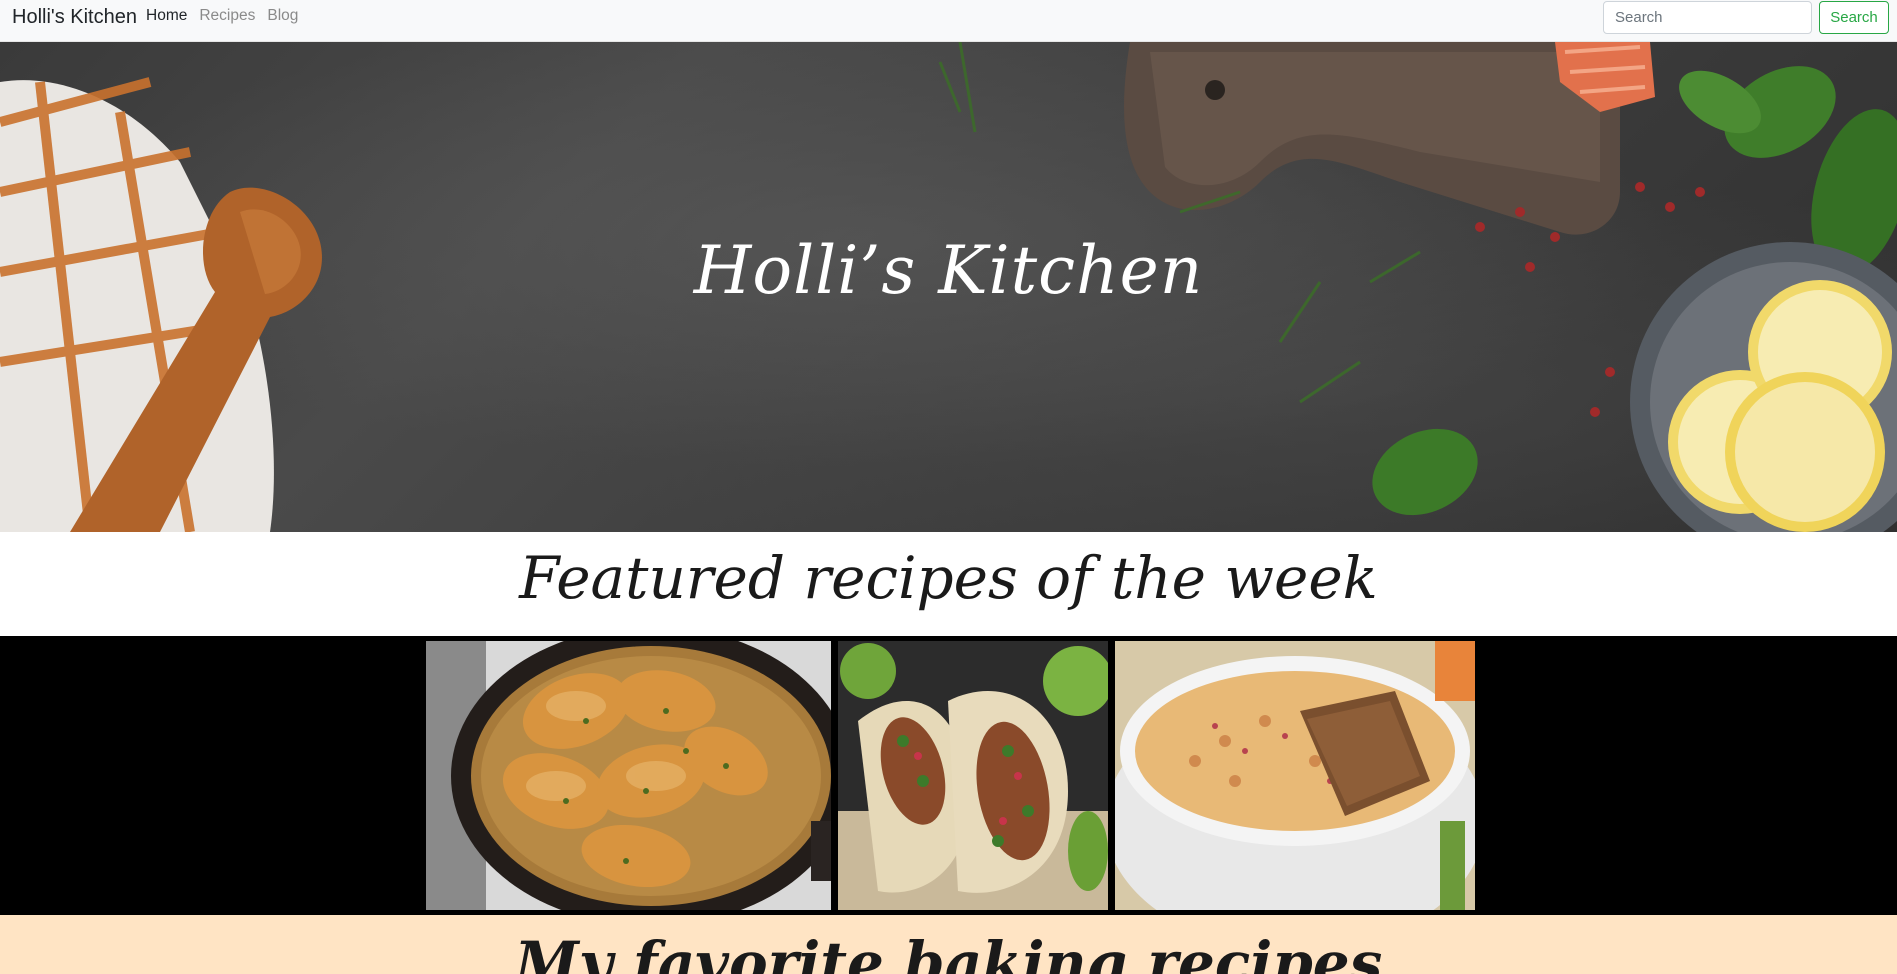  I want to click on search-input, so click(1707, 17).